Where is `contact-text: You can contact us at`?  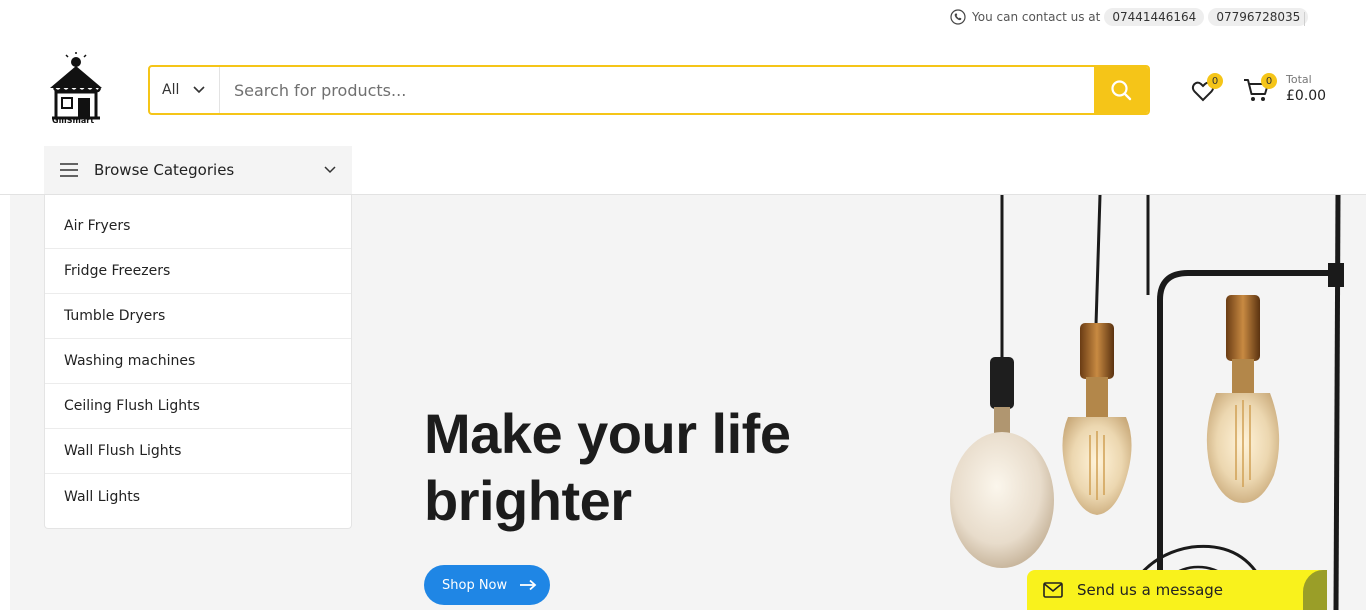
contact-text: You can contact us at is located at coordinates (1036, 17).